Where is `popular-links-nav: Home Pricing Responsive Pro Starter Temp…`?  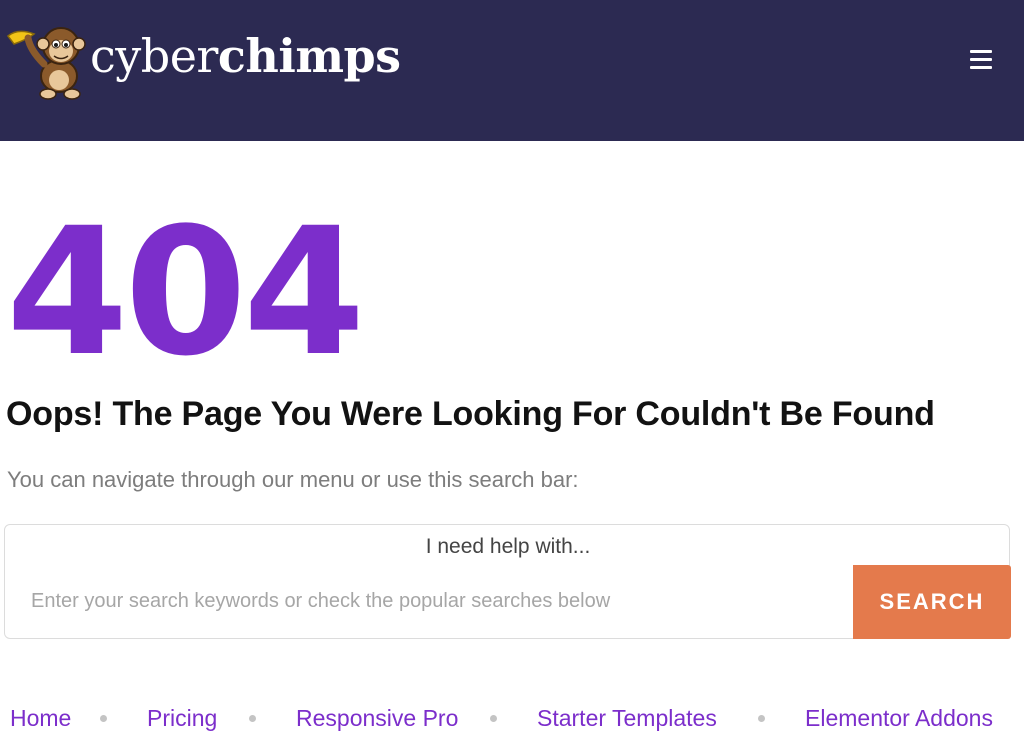 popular-links-nav: Home Pricing Responsive Pro Starter Temp… is located at coordinates (512, 718).